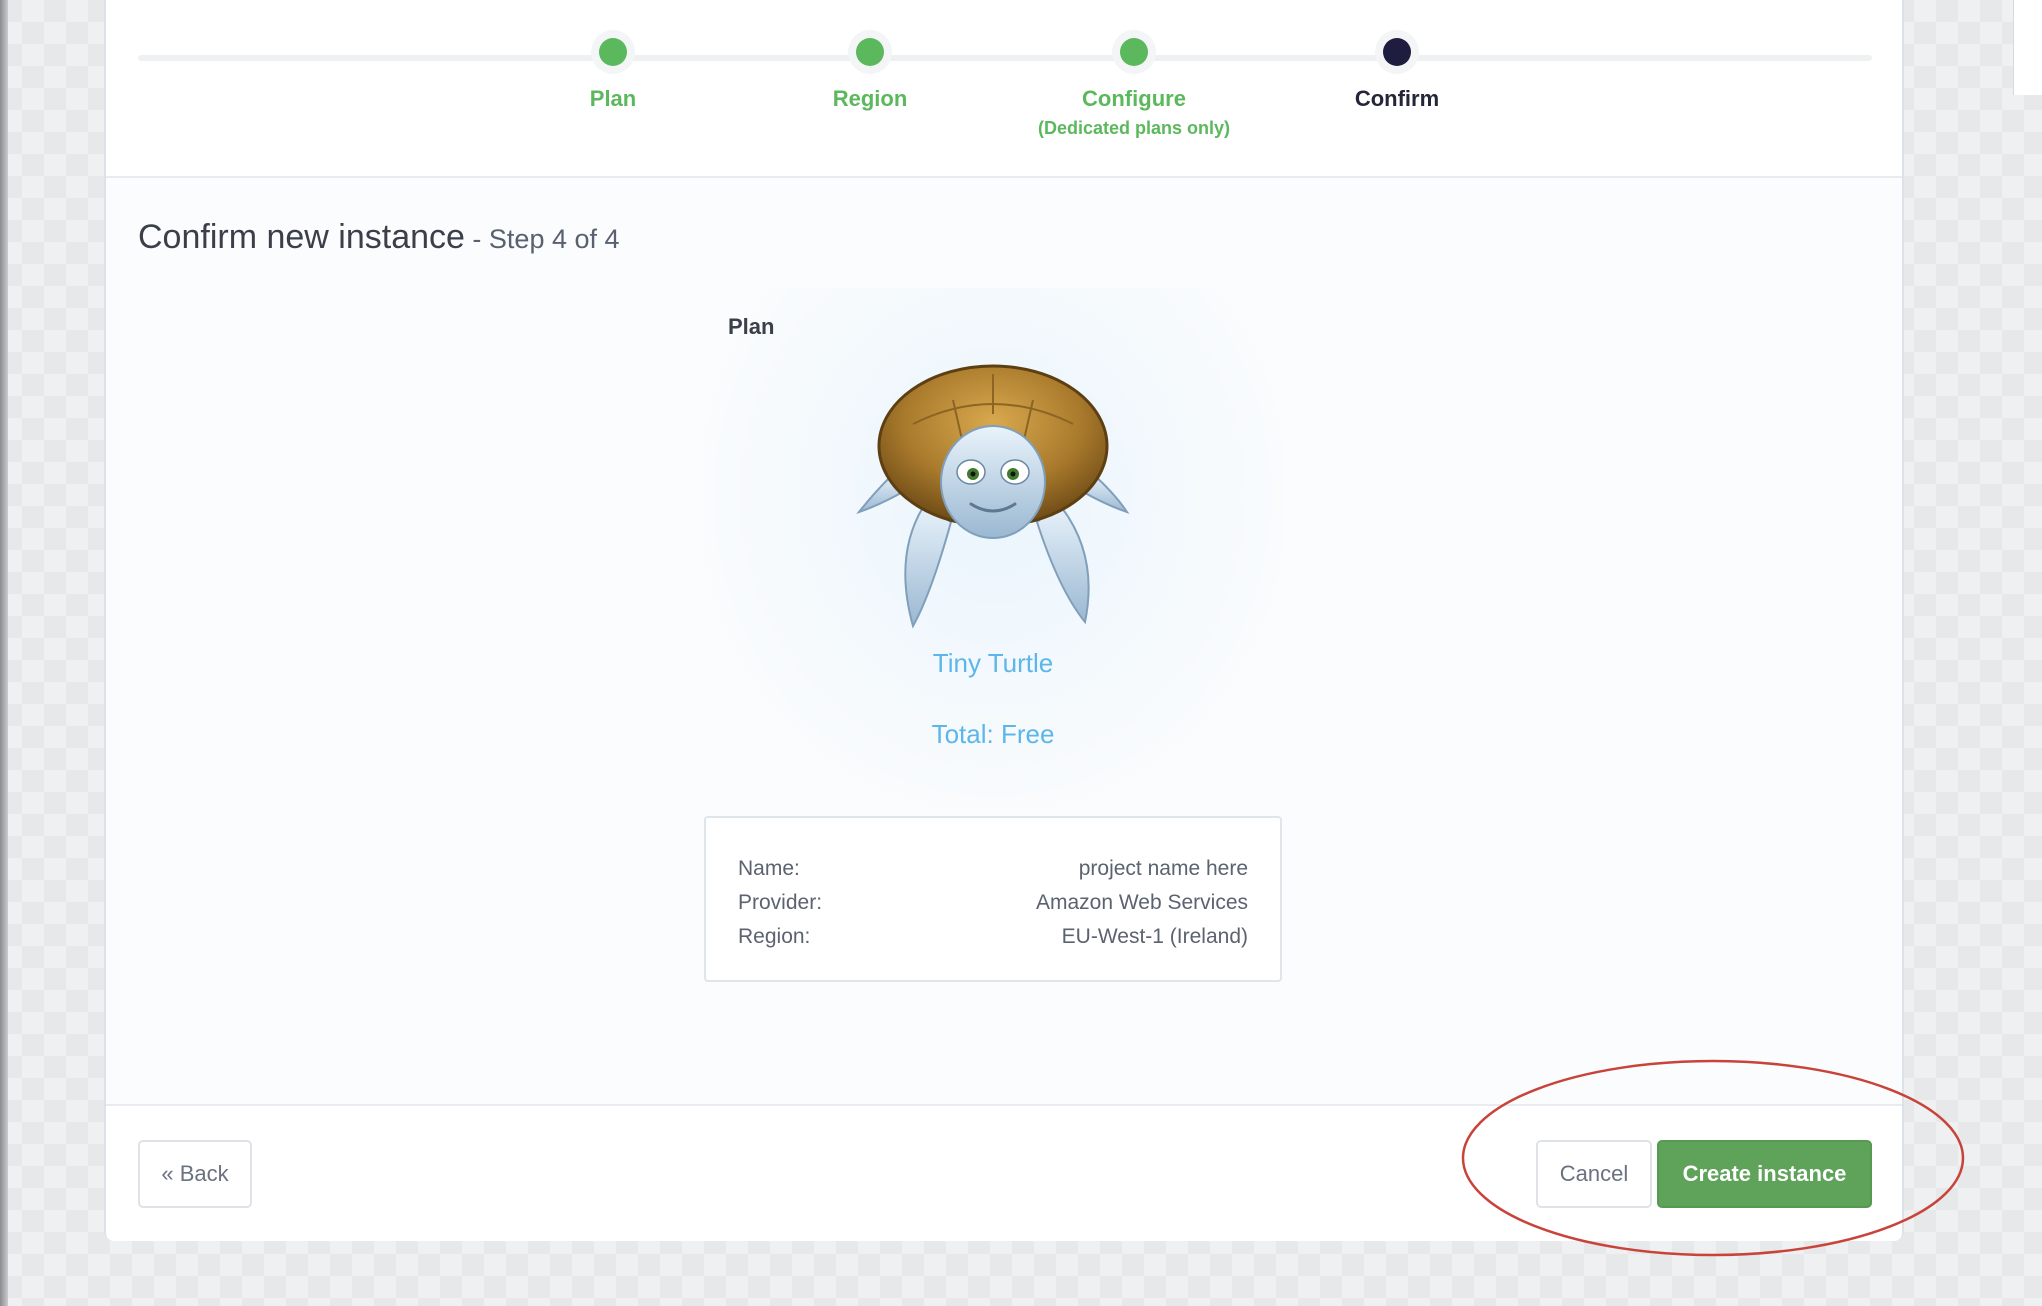 This screenshot has height=1306, width=2042. I want to click on summary-value: project name here, so click(1163, 868).